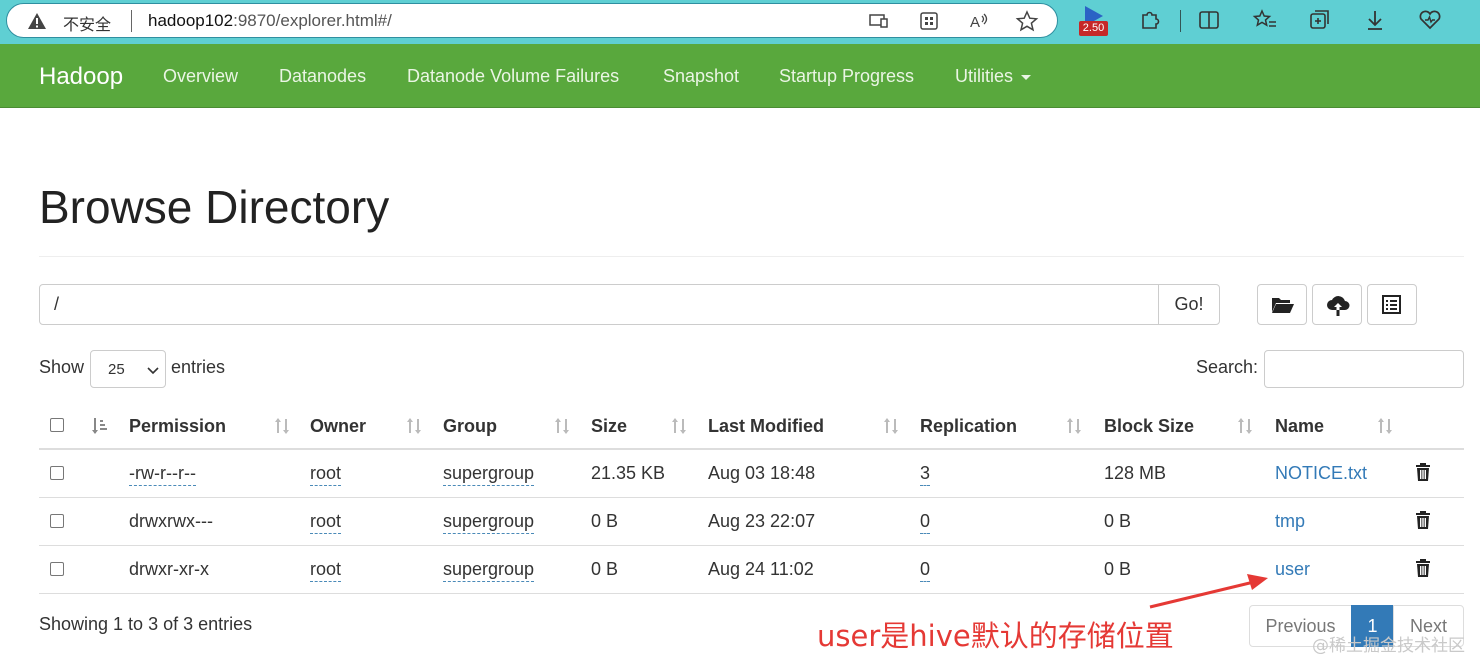 The image size is (1480, 659). I want to click on watermark: @稀土掘金技术社区, so click(1388, 646).